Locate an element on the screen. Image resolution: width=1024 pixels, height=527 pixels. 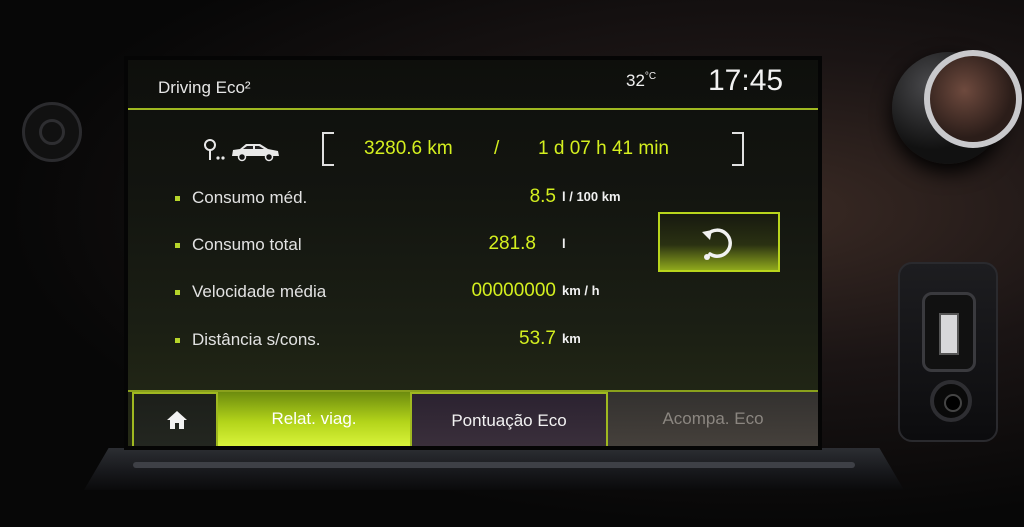
bezel-lower-trim is located at coordinates (494, 469).